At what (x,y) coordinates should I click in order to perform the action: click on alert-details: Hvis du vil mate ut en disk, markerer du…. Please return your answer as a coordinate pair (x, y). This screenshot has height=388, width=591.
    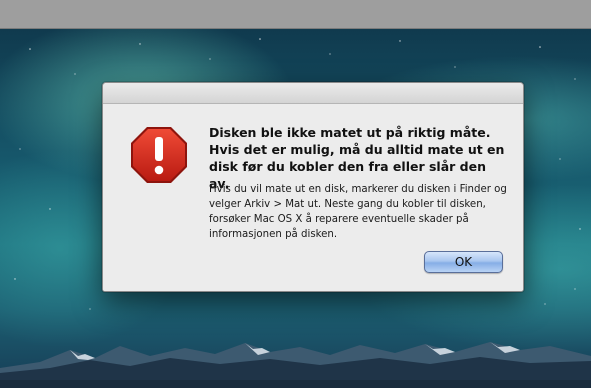
    Looking at the image, I should click on (358, 212).